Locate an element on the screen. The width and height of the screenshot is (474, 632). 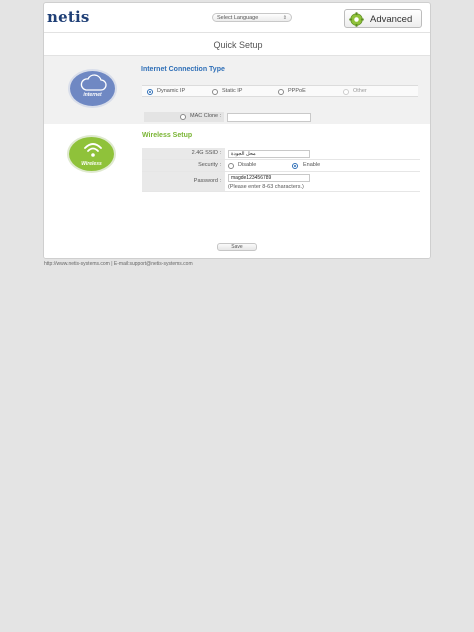
page-title-bar: Quick Setup is located at coordinates (237, 44).